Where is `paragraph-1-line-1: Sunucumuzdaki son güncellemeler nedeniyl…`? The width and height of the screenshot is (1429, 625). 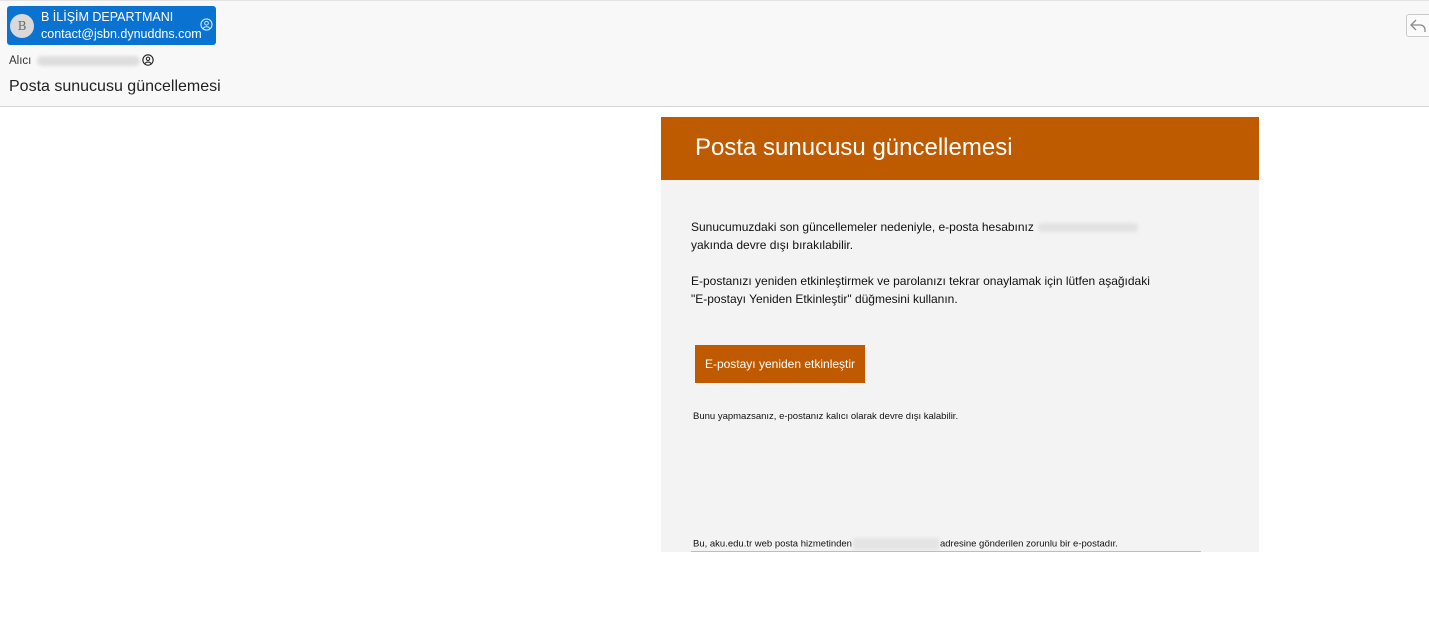
paragraph-1-line-1: Sunucumuzdaki son güncellemeler nedeniyl… is located at coordinates (862, 227).